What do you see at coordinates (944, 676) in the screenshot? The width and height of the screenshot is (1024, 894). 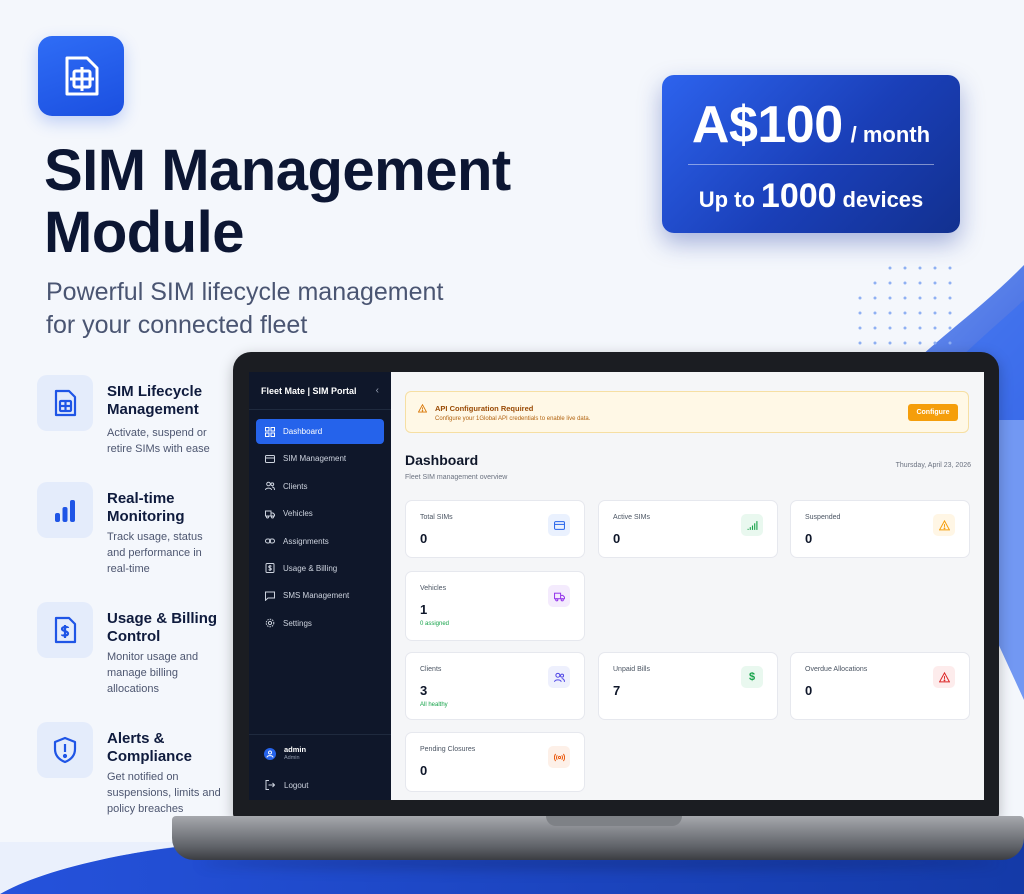 I see `alert-triangle-icon` at bounding box center [944, 676].